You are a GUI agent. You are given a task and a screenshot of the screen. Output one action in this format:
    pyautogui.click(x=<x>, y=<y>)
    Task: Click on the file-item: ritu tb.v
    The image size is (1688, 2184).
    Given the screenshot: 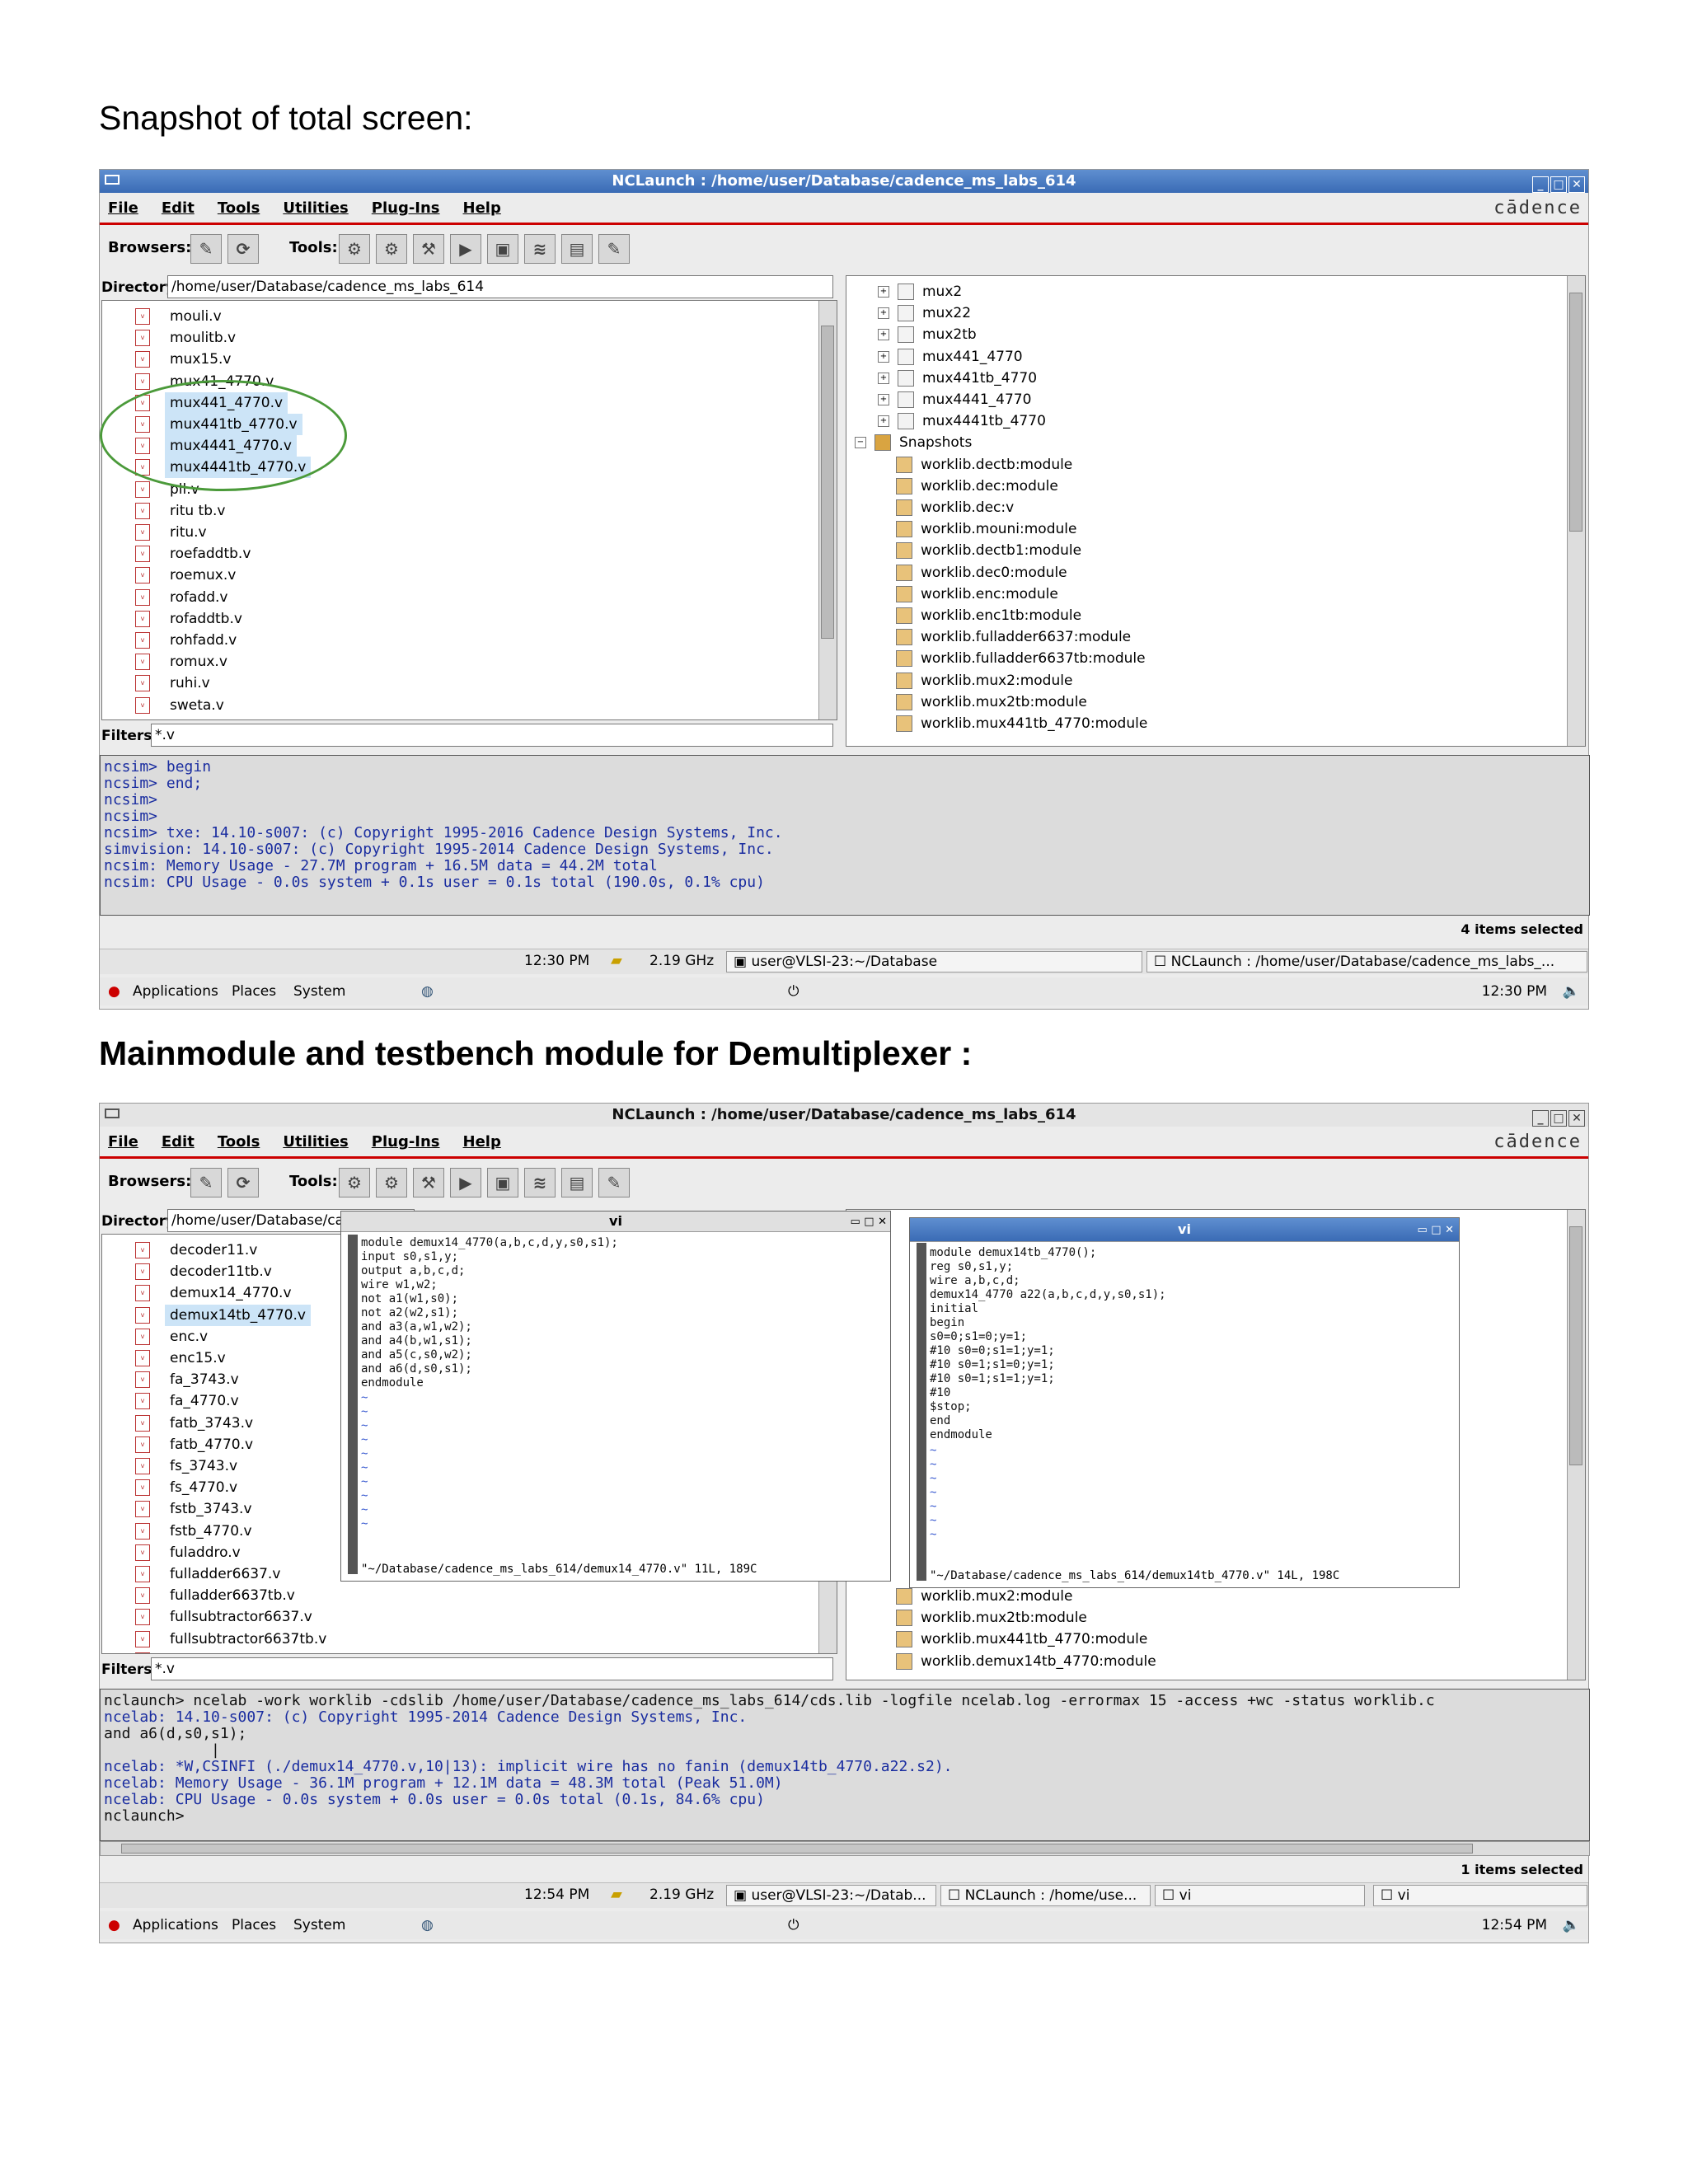 What is the action you would take?
    pyautogui.click(x=197, y=511)
    